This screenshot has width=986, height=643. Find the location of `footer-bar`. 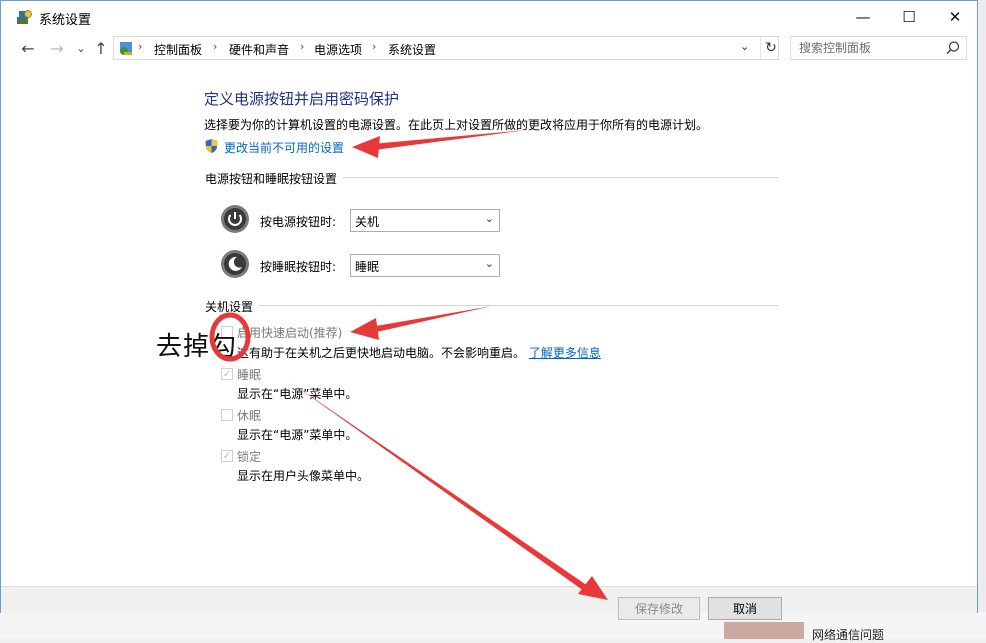

footer-bar is located at coordinates (489, 600).